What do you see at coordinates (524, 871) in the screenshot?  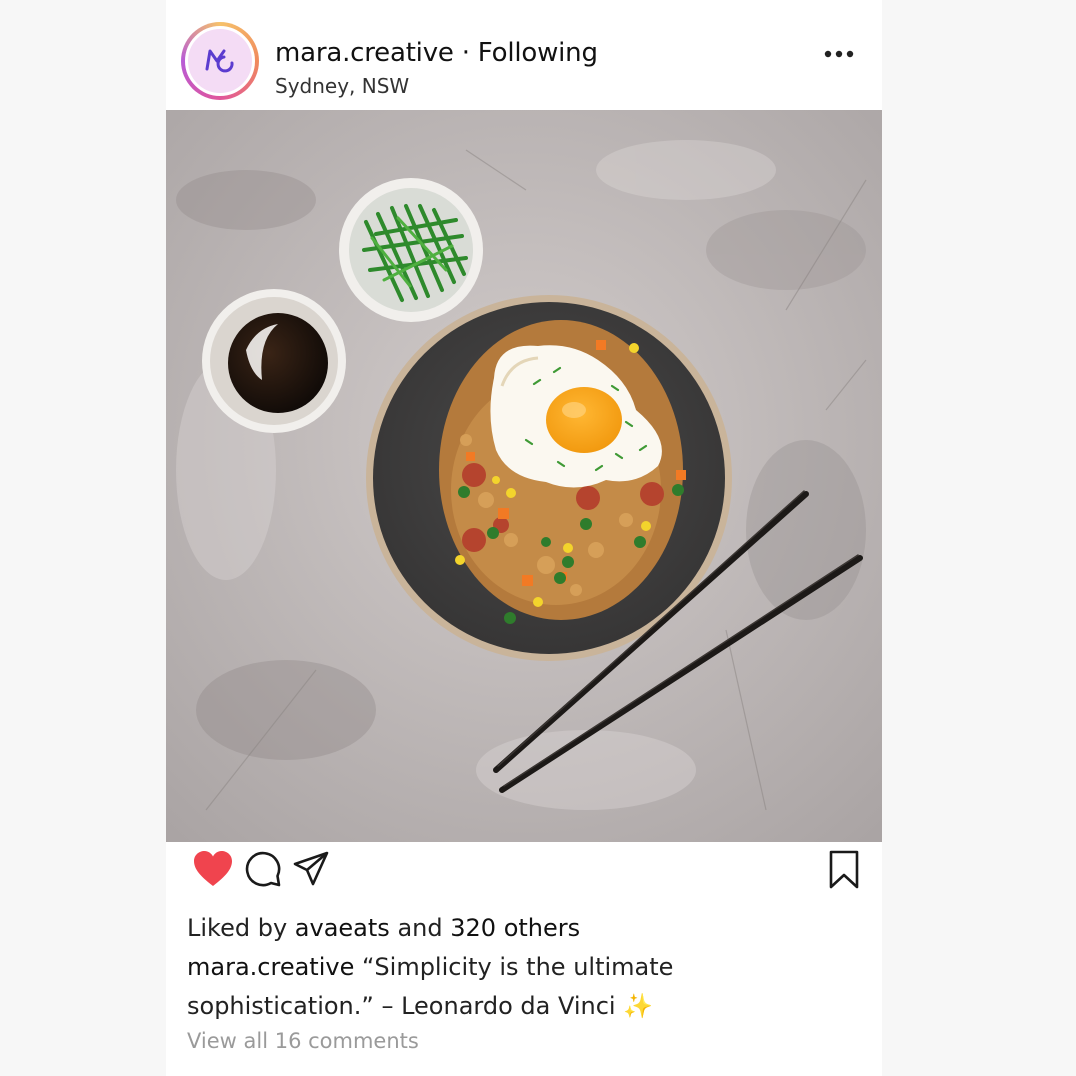 I see `action-bar` at bounding box center [524, 871].